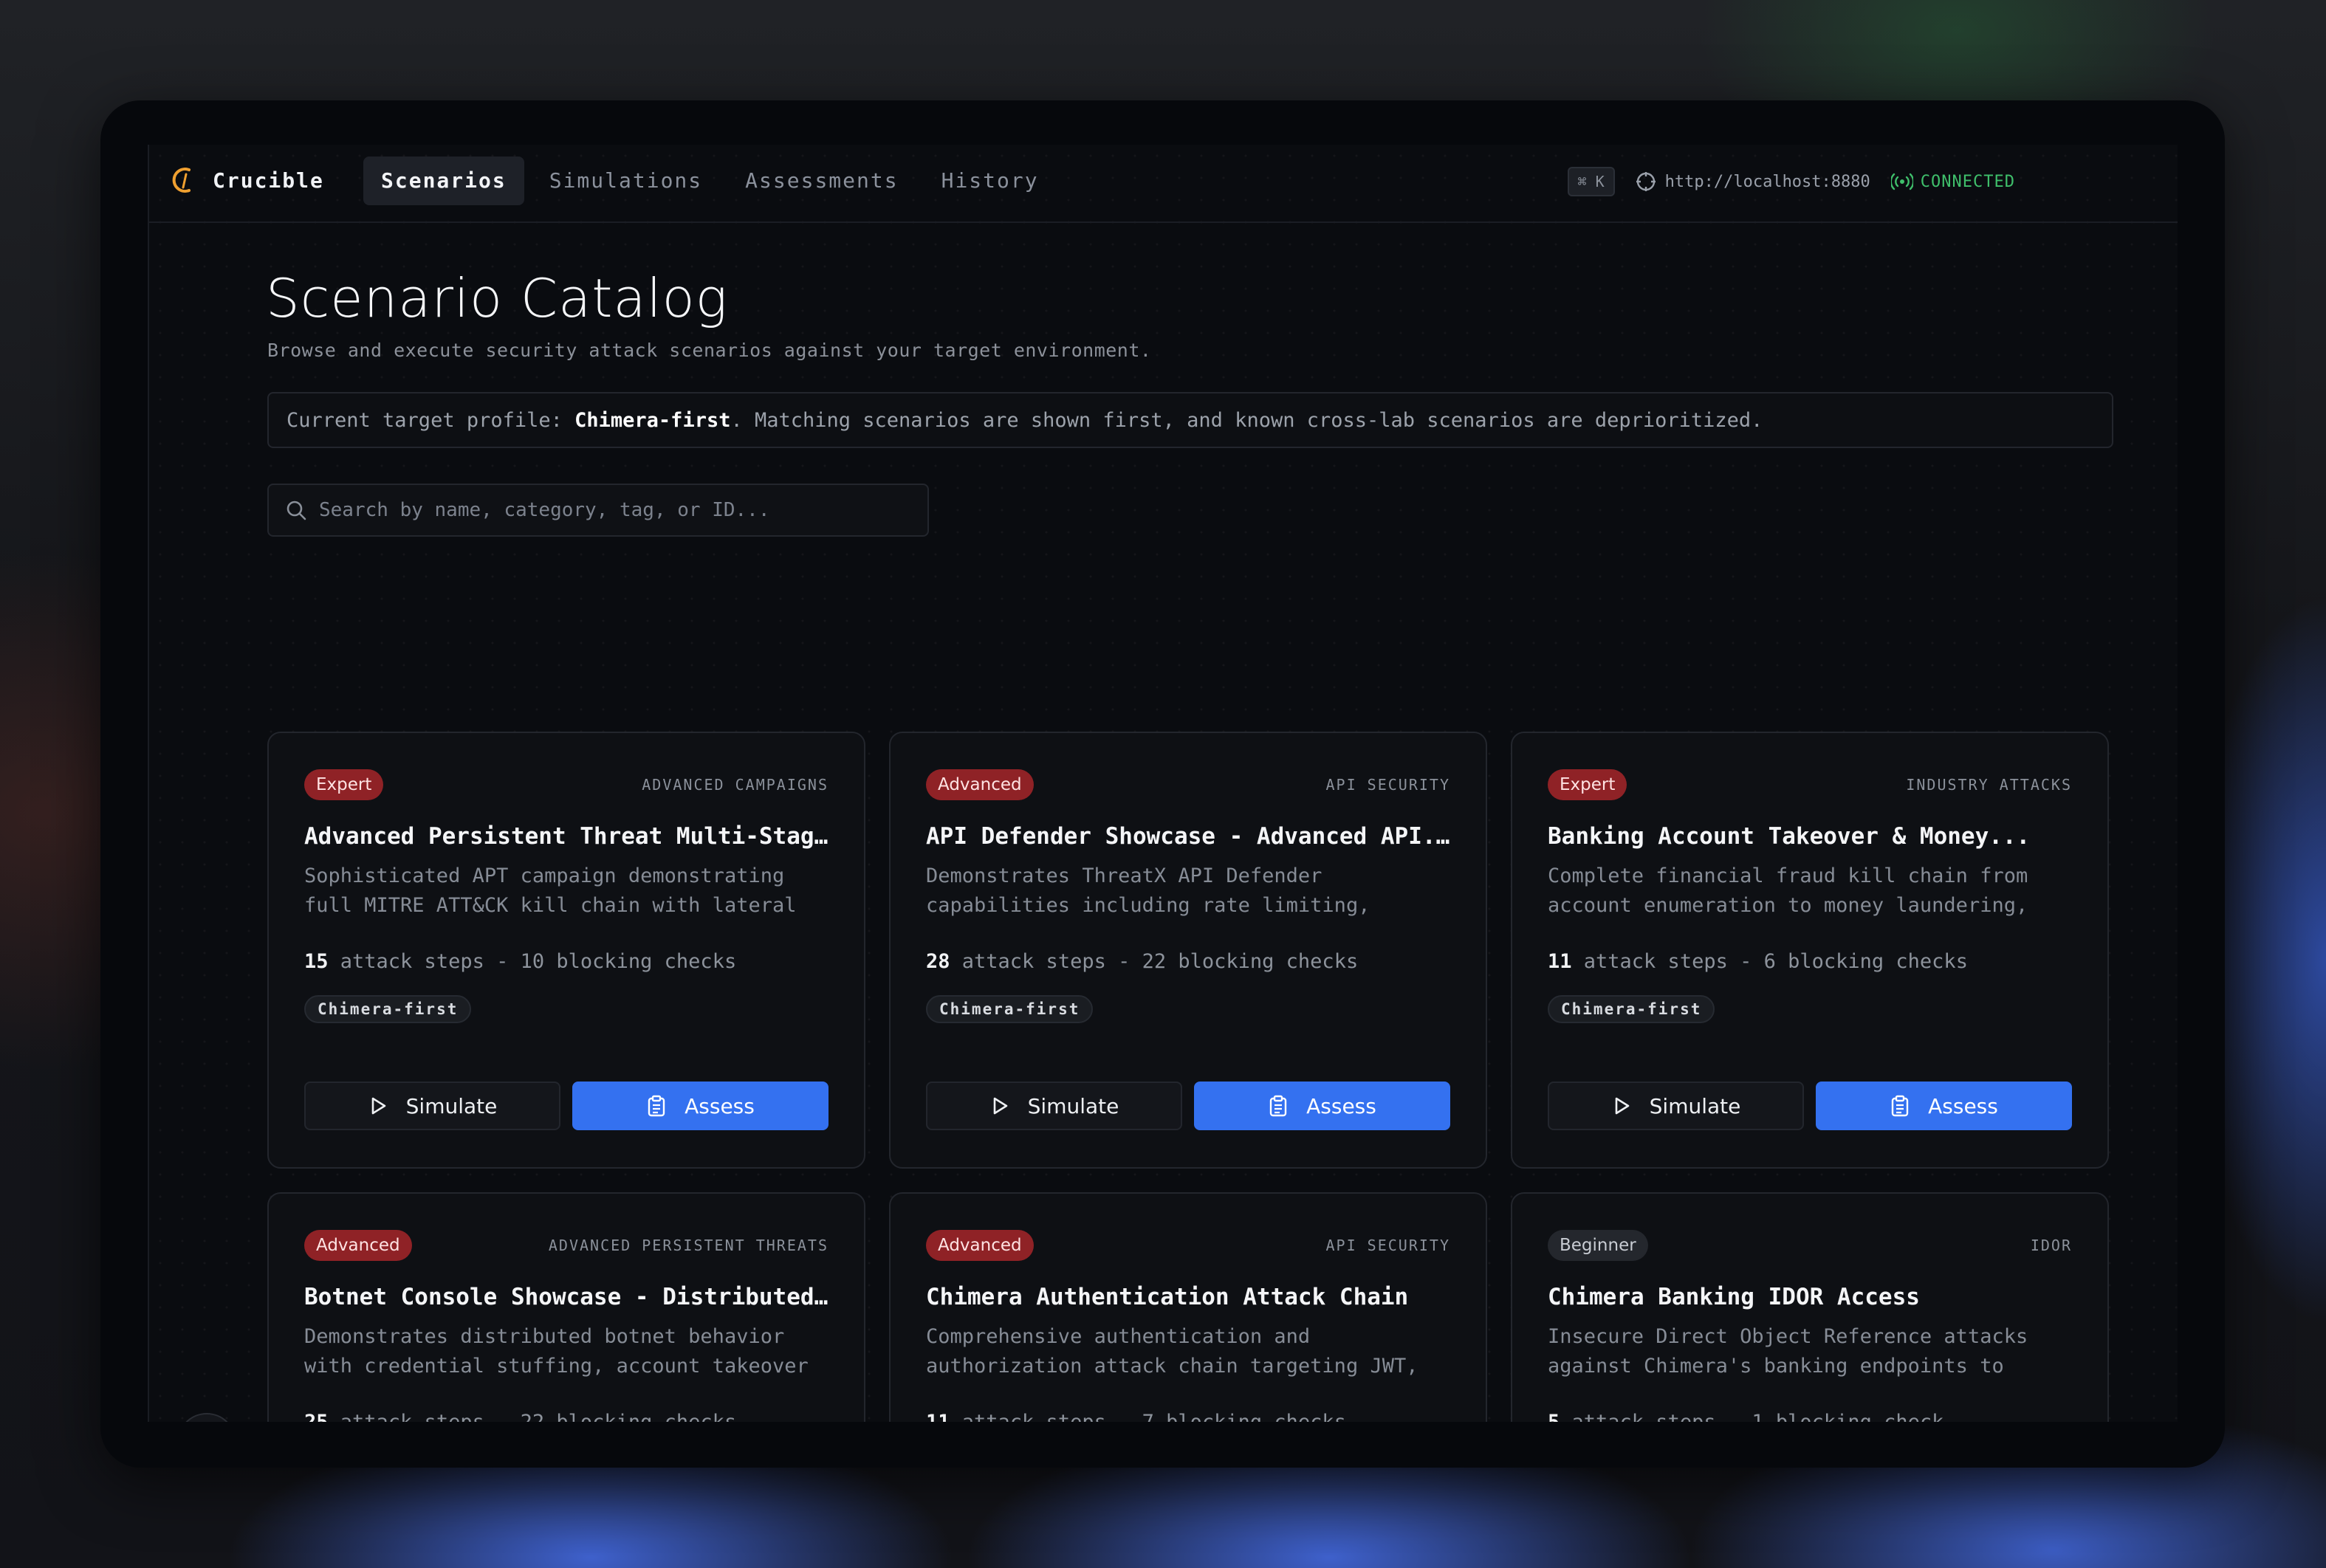 The width and height of the screenshot is (2326, 1568). I want to click on scenario-stats: 11 attack steps - 6 blocking checks, so click(1810, 962).